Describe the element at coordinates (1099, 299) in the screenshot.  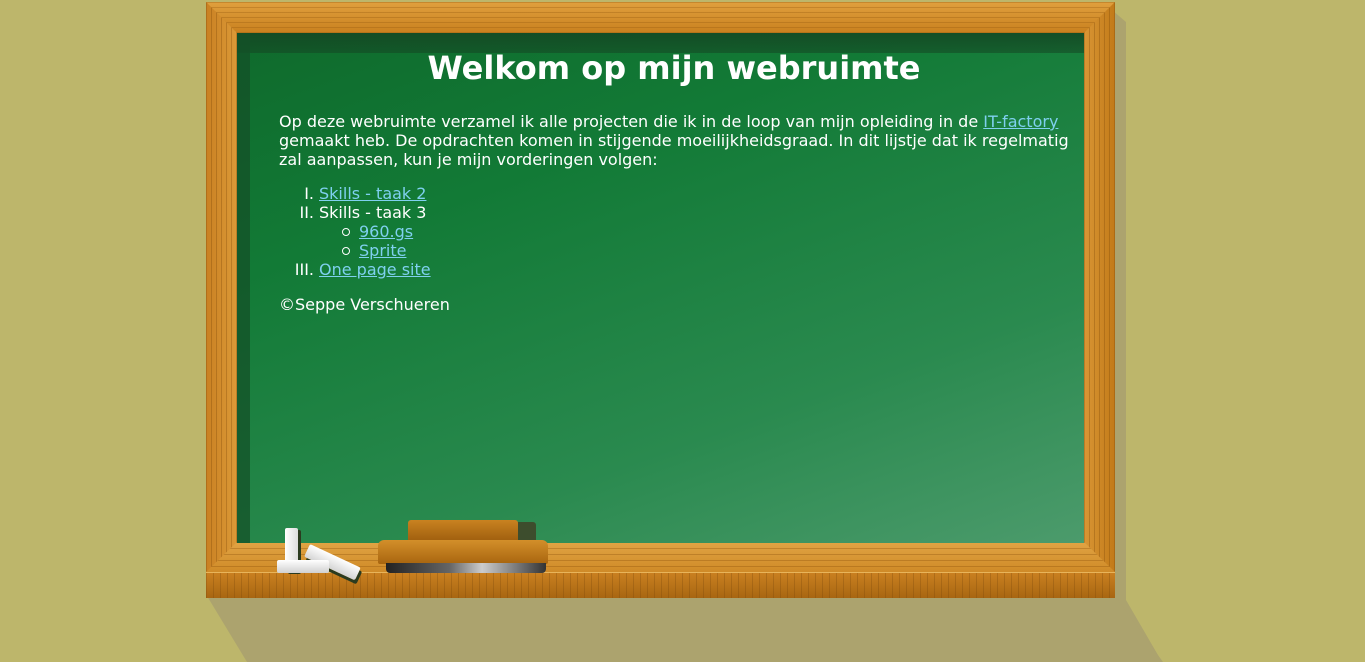
I see `frame-right` at that location.